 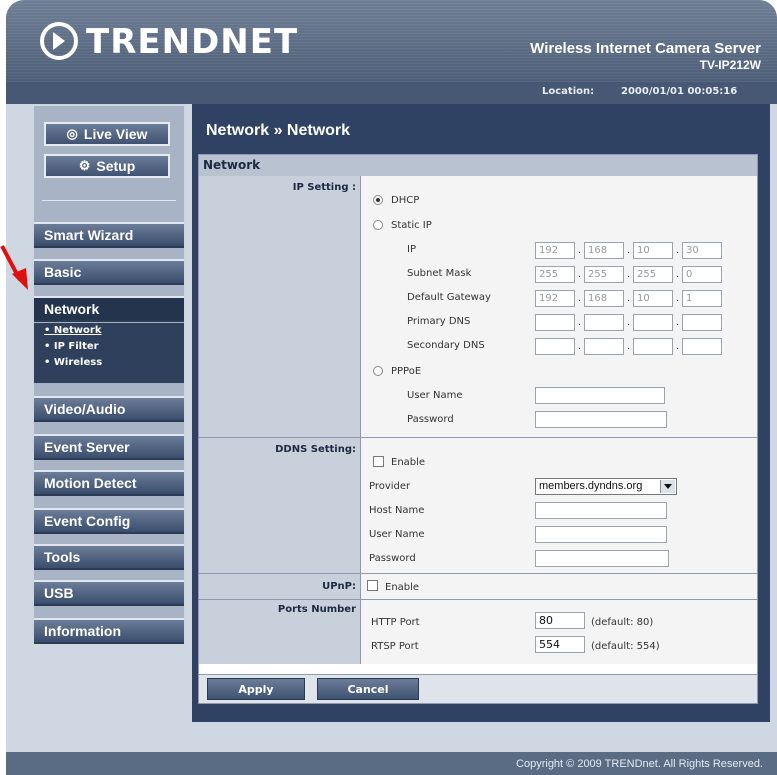 I want to click on location-value: 2000/01/01 00:05:16, so click(x=679, y=91).